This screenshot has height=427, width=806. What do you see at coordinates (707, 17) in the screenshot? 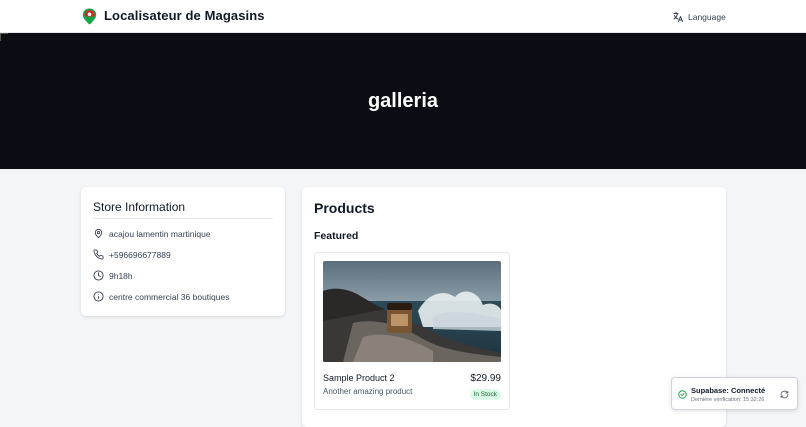
I see `language-label: Language` at bounding box center [707, 17].